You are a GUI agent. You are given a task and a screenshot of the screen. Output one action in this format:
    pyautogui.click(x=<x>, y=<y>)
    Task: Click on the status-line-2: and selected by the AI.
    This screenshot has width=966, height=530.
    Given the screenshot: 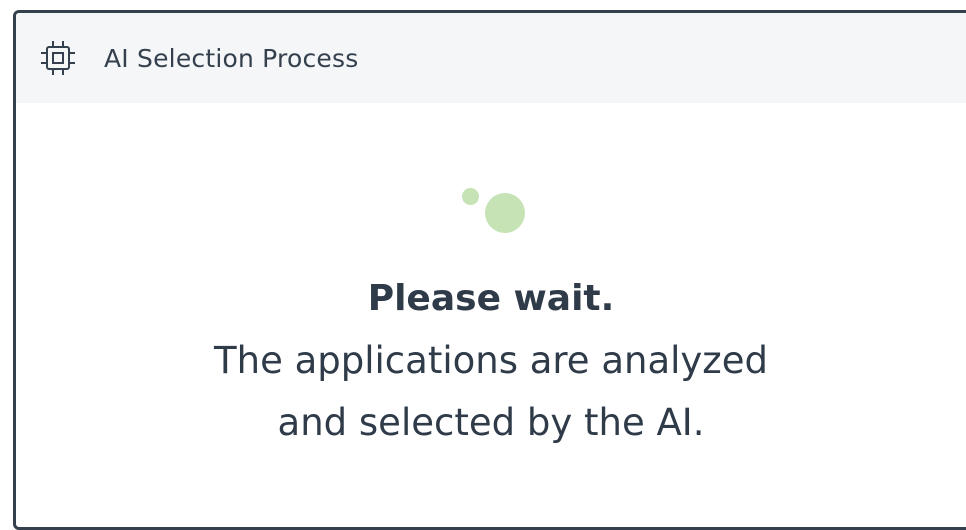 What is the action you would take?
    pyautogui.click(x=491, y=422)
    